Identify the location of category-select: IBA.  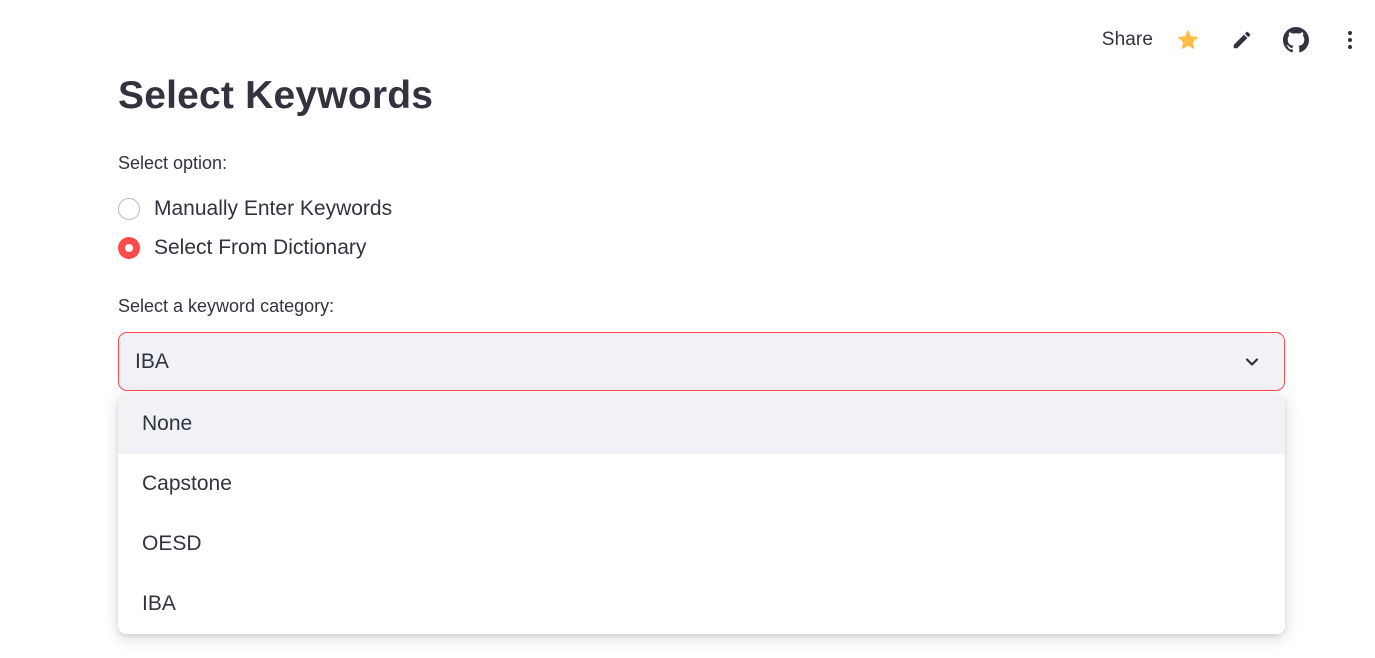
(701, 361).